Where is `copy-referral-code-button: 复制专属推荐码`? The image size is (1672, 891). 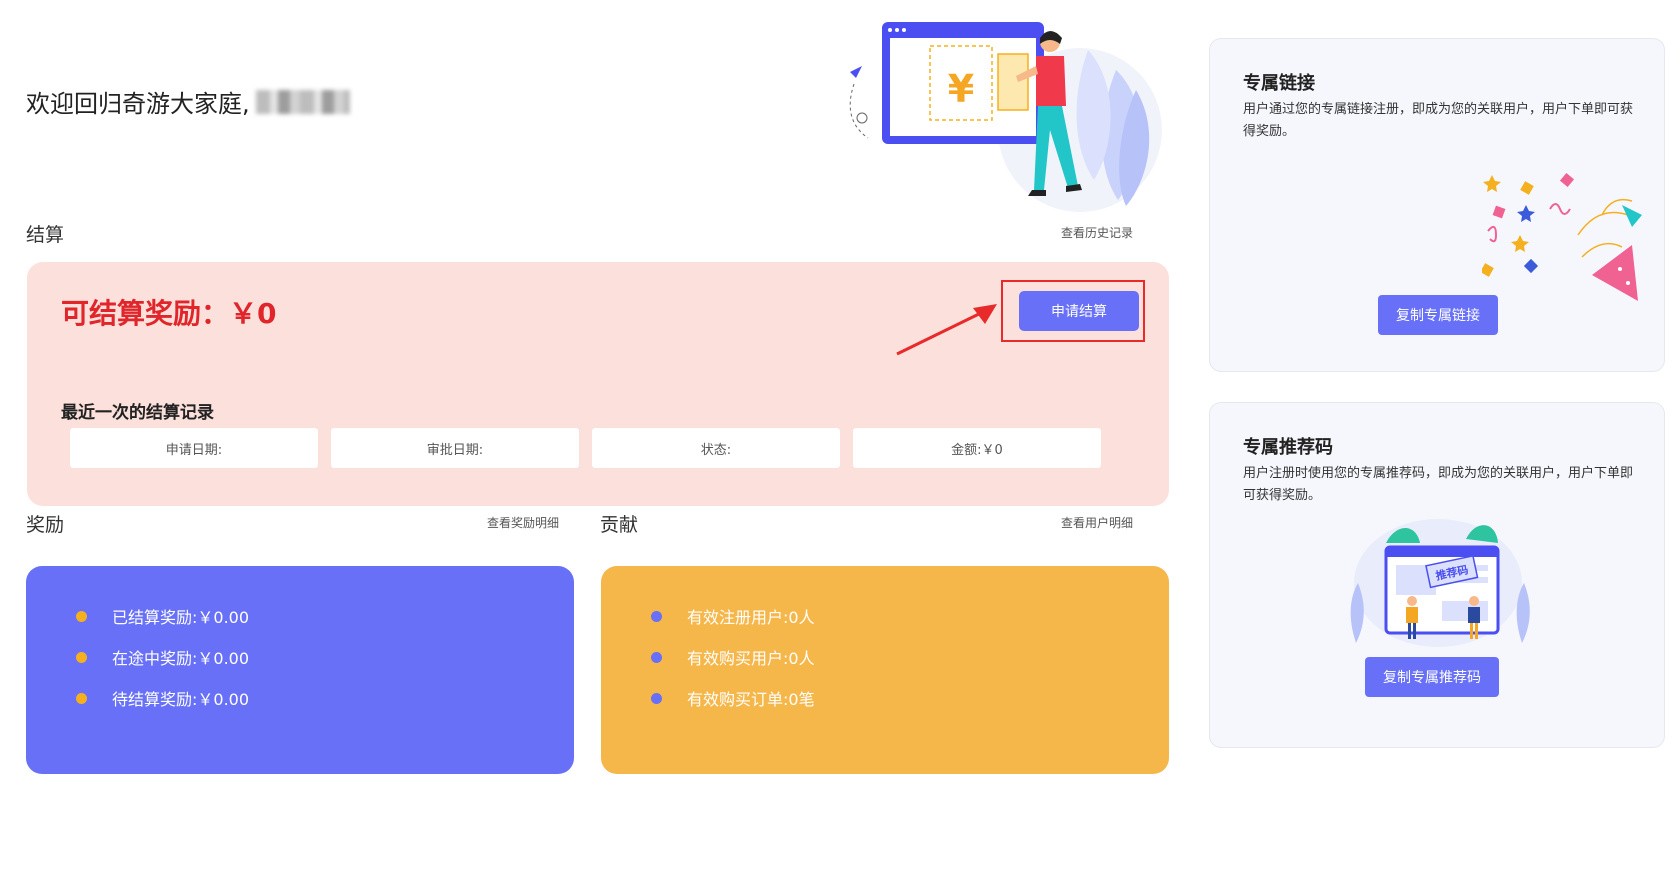
copy-referral-code-button: 复制专属推荐码 is located at coordinates (1432, 677).